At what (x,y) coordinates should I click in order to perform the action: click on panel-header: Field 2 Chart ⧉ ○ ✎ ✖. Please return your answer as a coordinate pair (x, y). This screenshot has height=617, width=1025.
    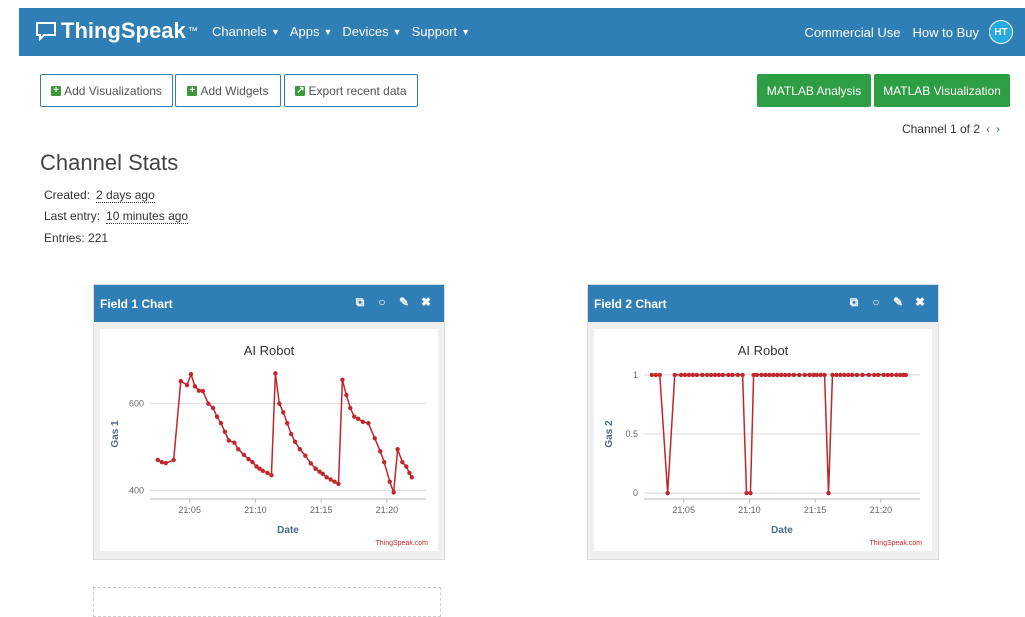
    Looking at the image, I should click on (763, 303).